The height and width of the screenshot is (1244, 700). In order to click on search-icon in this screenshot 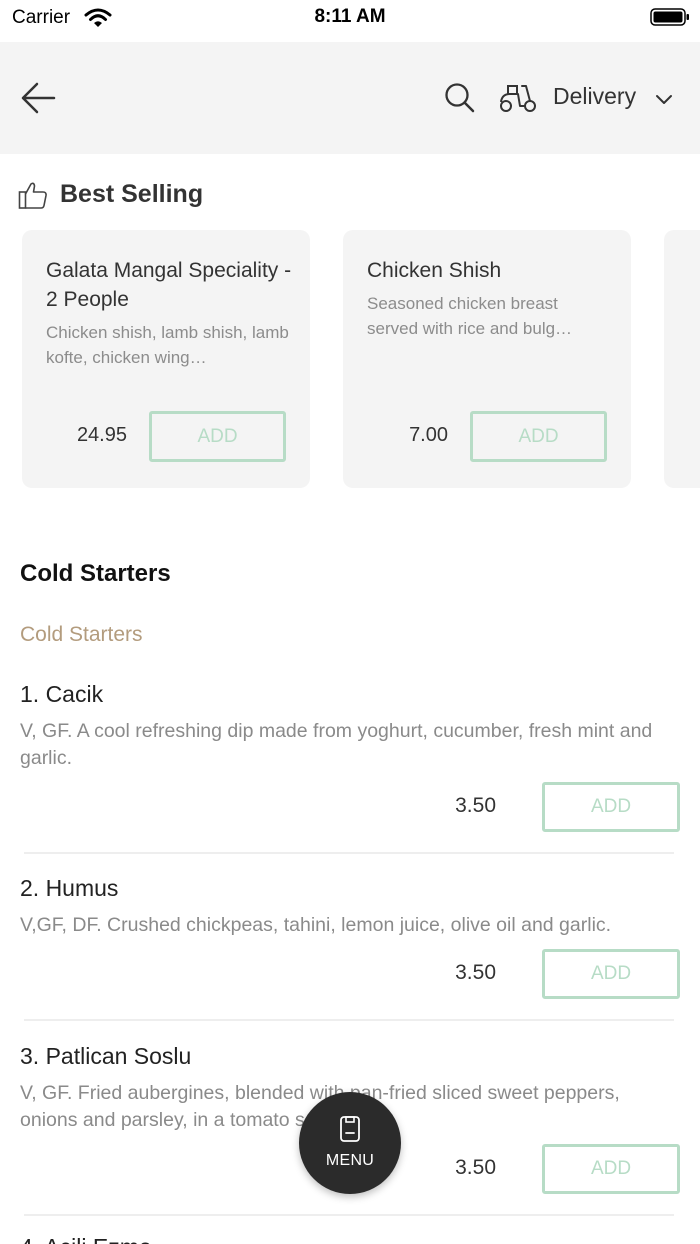, I will do `click(460, 98)`.